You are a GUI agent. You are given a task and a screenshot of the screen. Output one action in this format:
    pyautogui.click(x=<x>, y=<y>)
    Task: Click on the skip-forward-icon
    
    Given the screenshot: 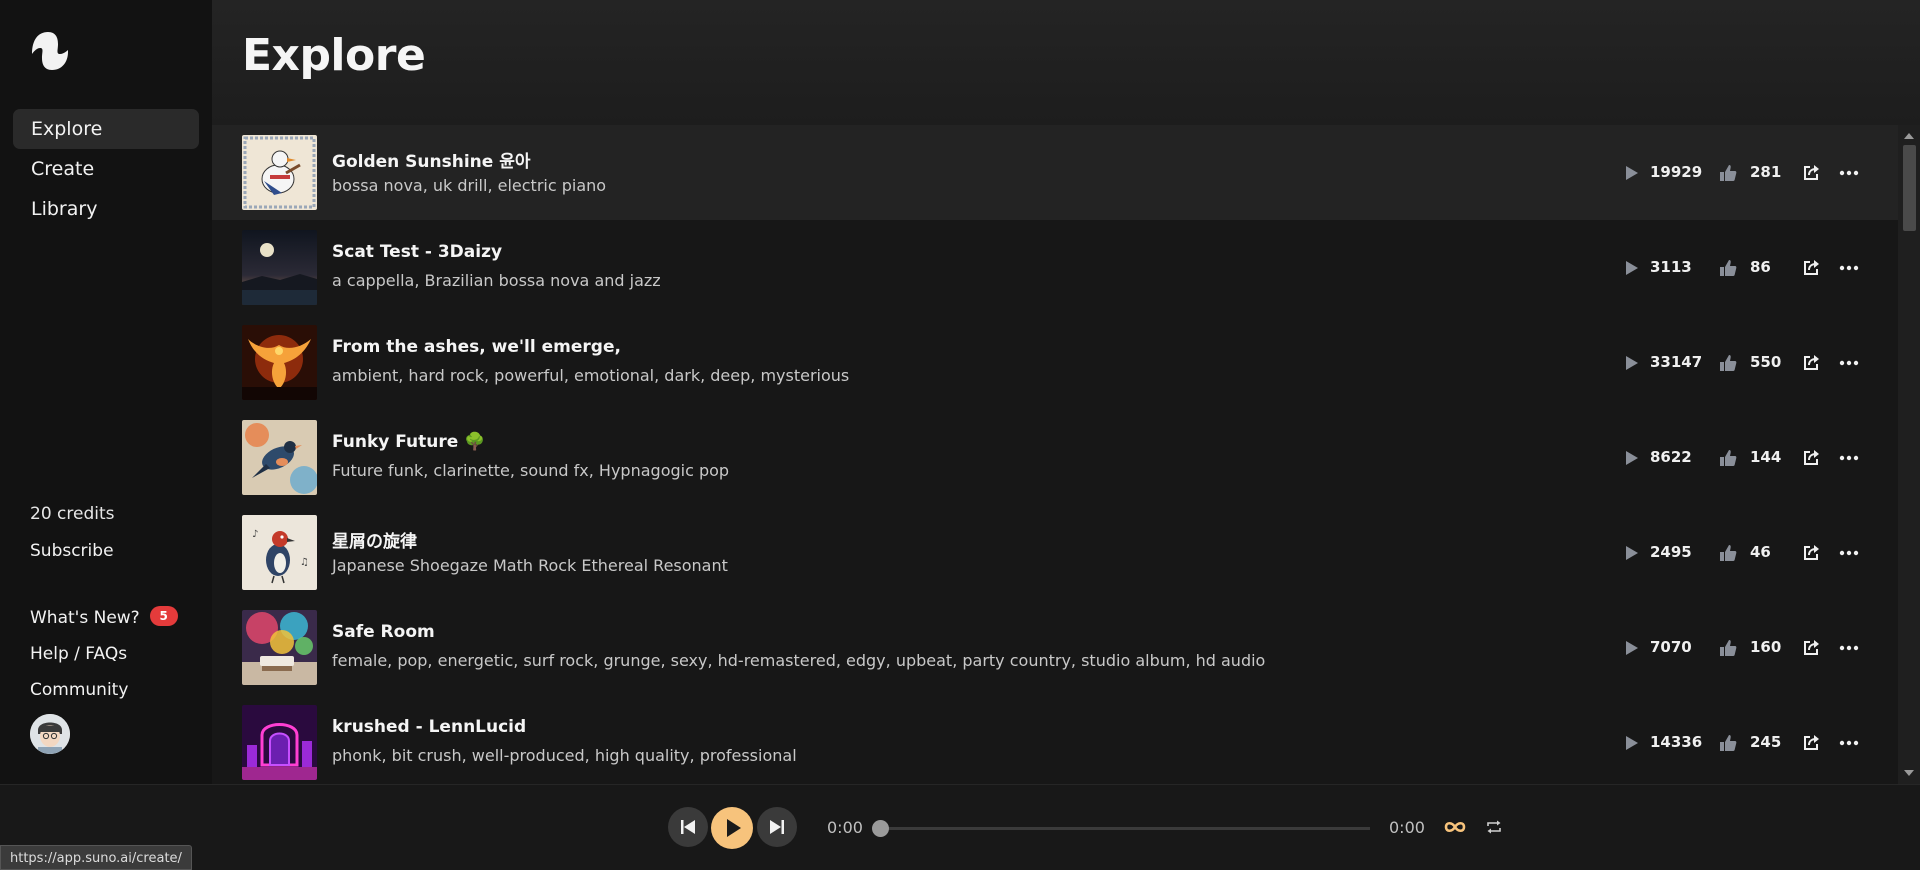 What is the action you would take?
    pyautogui.click(x=777, y=827)
    